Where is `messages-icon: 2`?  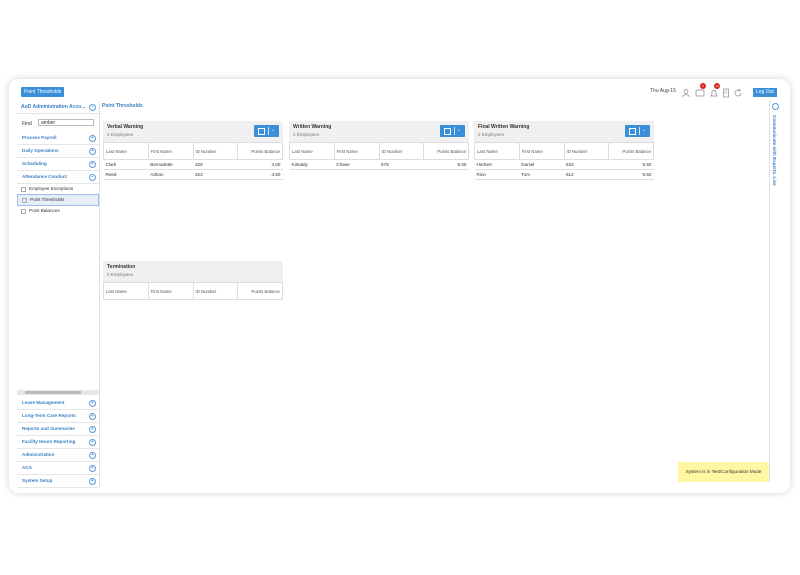
messages-icon: 2 is located at coordinates (700, 90).